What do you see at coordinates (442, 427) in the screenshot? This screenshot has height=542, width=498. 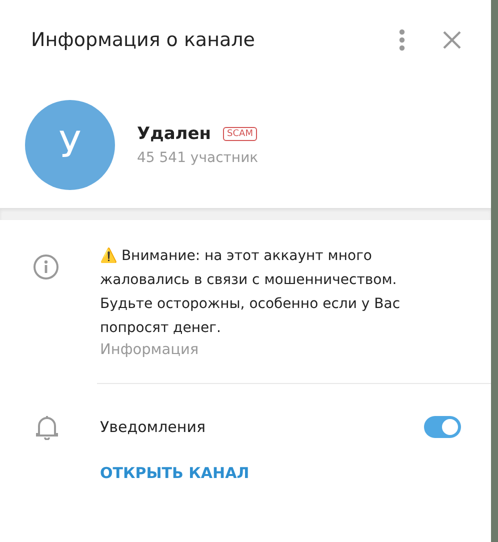 I see `notifications-toggle` at bounding box center [442, 427].